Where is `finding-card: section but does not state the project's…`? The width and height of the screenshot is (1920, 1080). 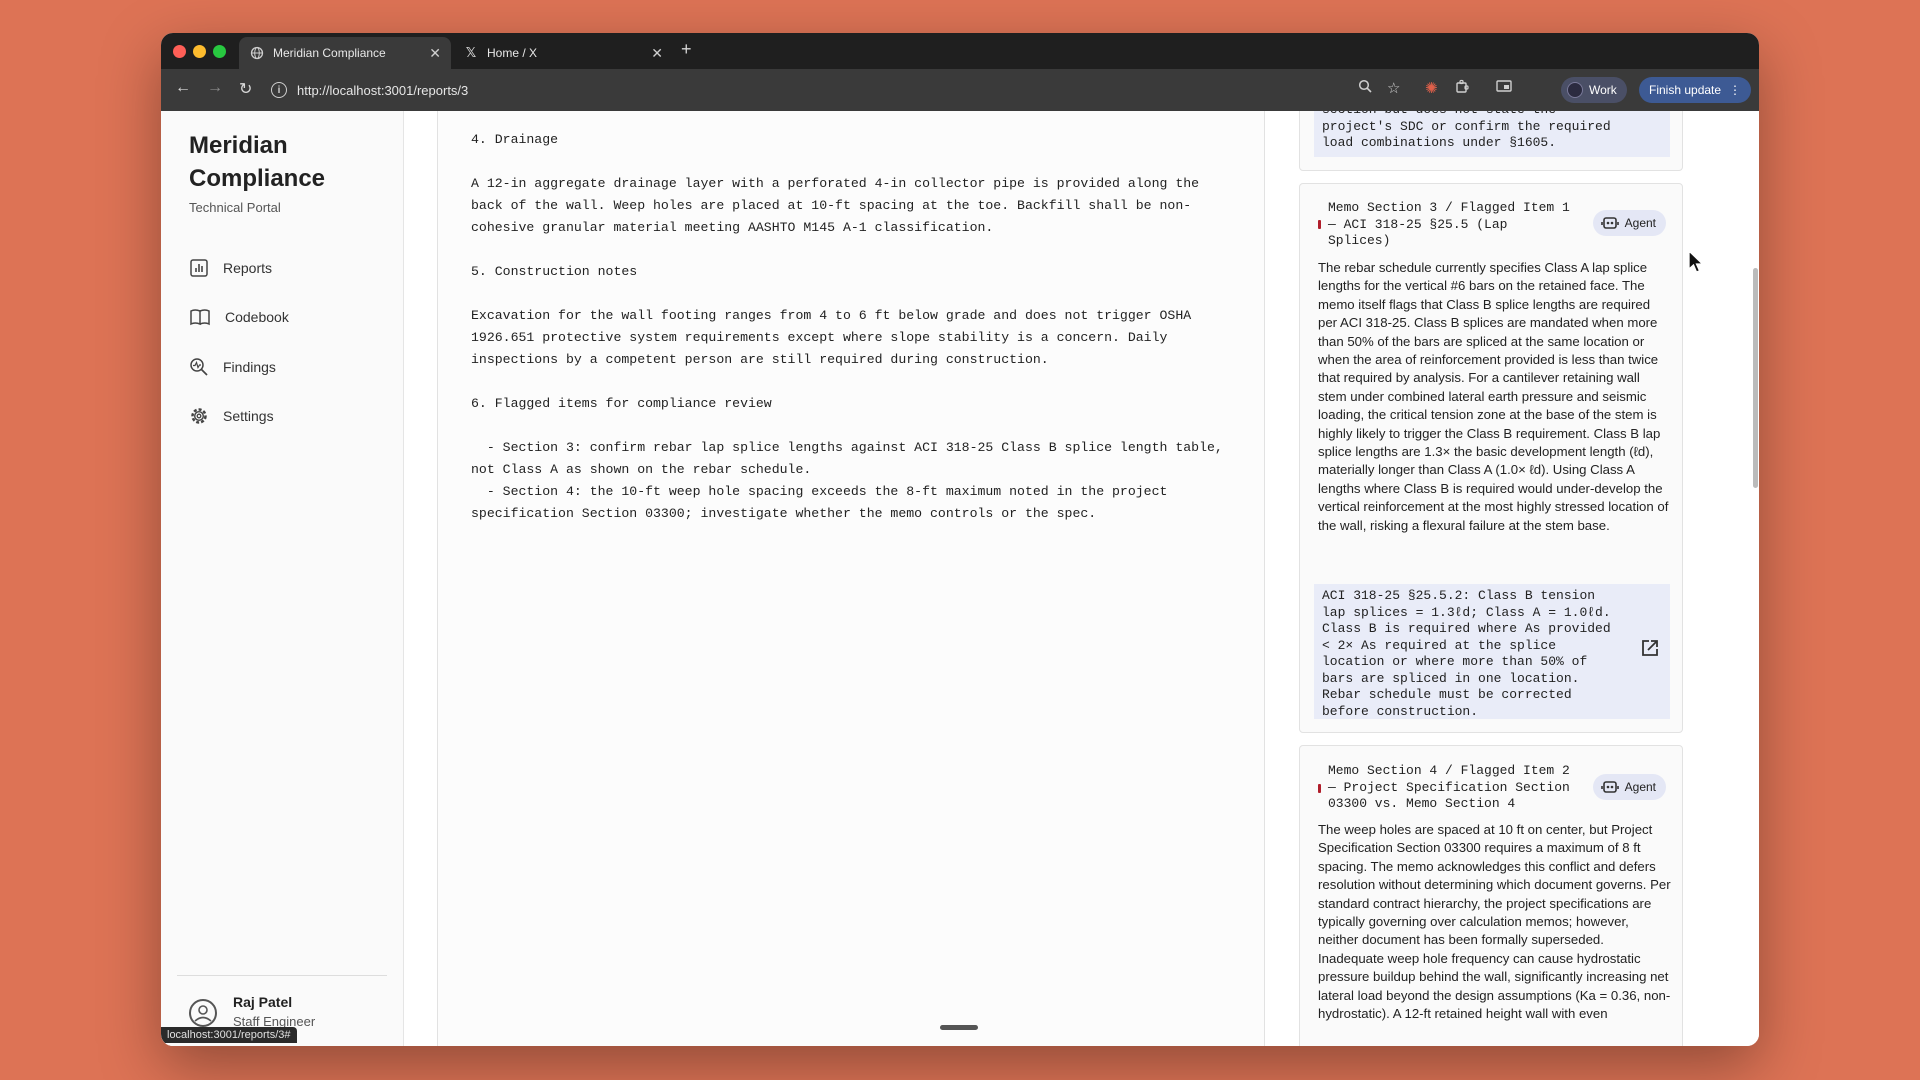 finding-card: section but does not state the project's… is located at coordinates (1491, 141).